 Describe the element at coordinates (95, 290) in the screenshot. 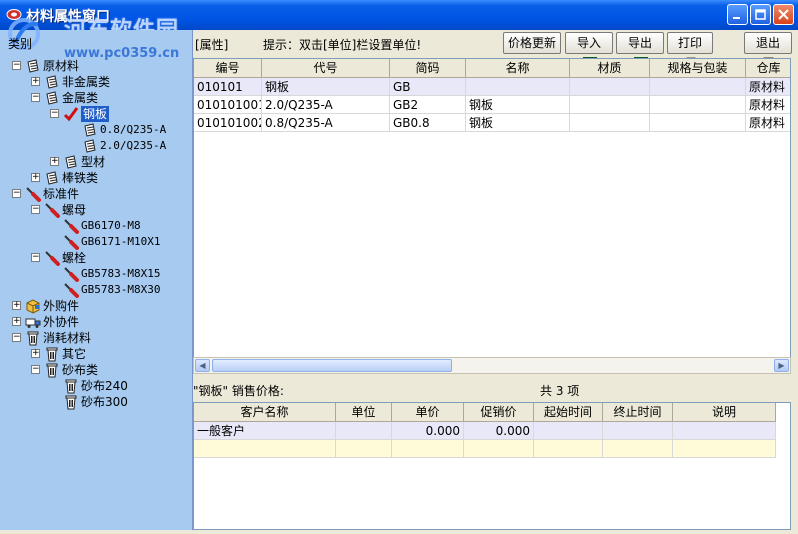

I see `tree-item: GB5783-M8X30` at that location.